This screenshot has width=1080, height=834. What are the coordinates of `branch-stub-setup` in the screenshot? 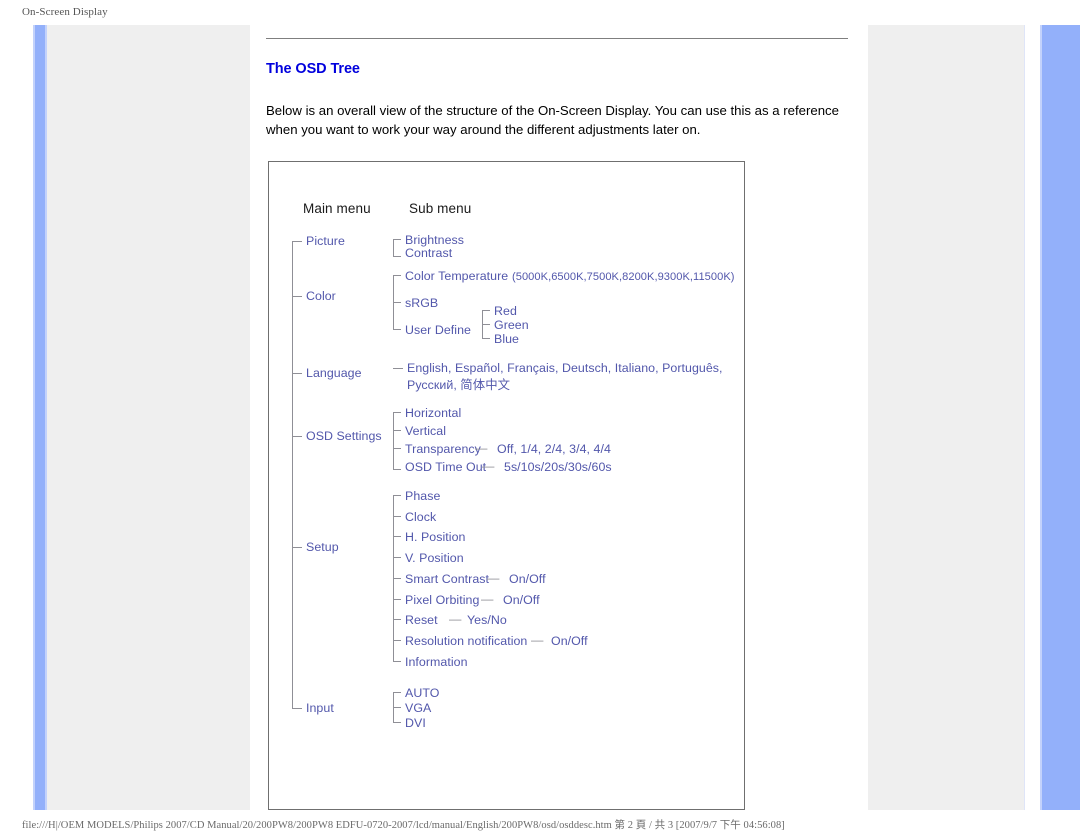 It's located at (297, 547).